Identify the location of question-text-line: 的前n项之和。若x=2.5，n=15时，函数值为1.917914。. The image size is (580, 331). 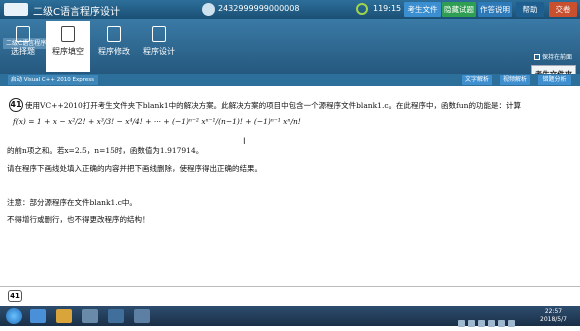
(105, 150).